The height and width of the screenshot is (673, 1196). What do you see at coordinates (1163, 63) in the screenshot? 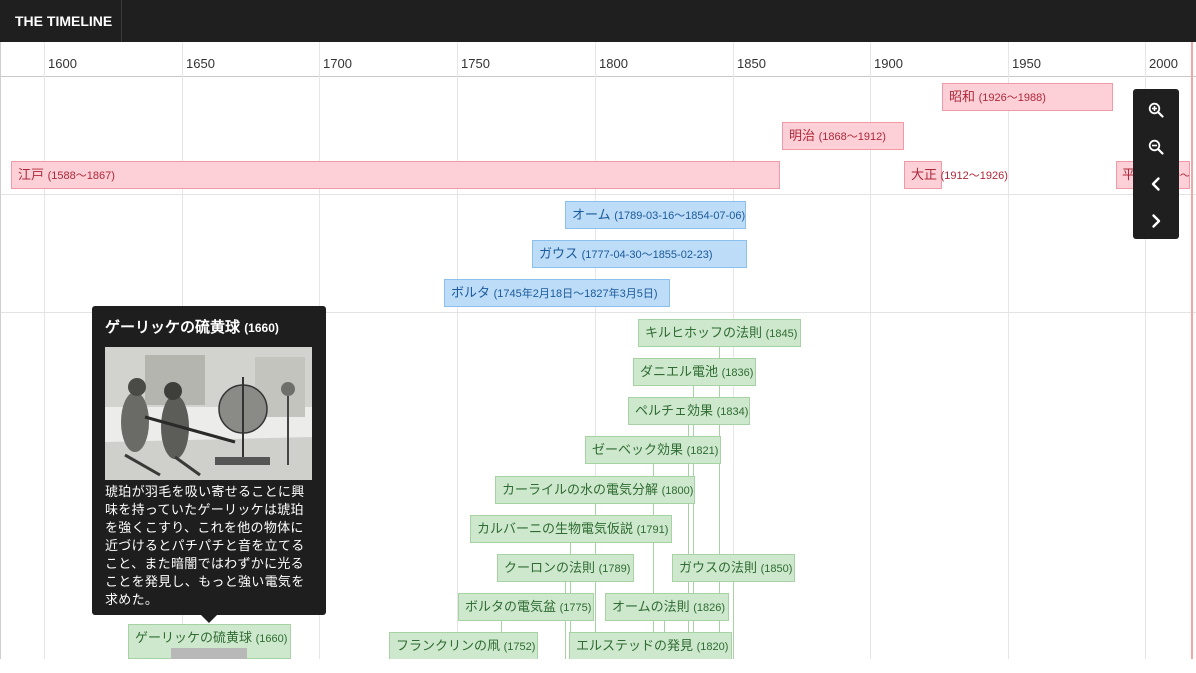
I see `axis-tick-label: 2000` at bounding box center [1163, 63].